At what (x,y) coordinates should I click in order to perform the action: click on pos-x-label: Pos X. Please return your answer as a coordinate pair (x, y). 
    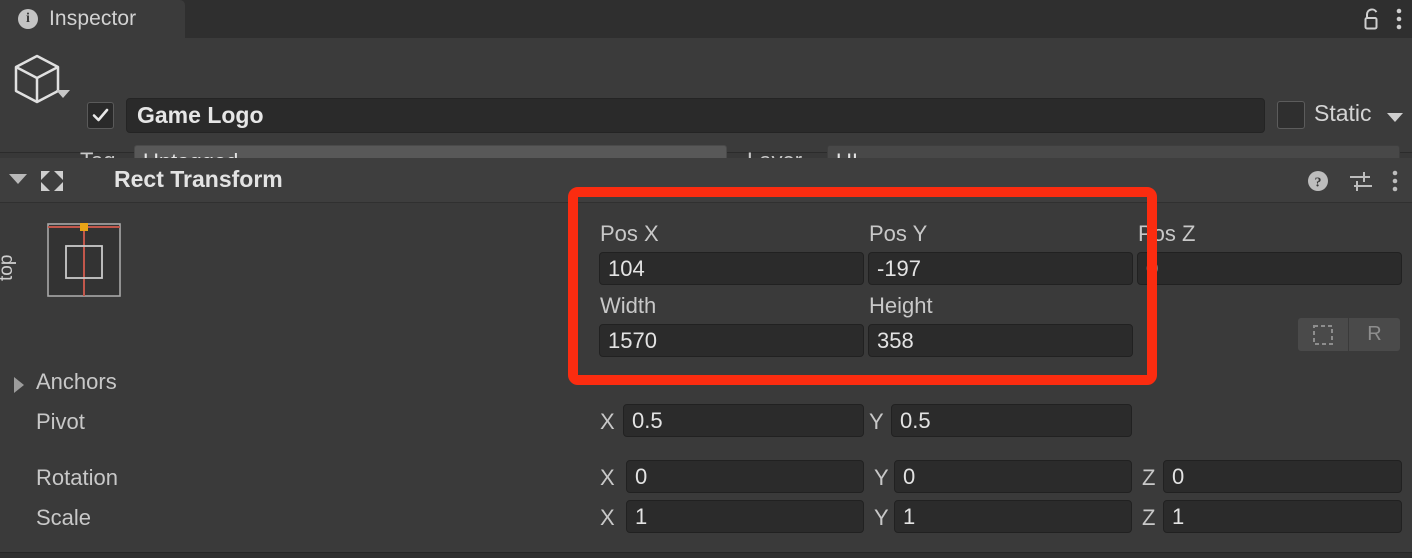
    Looking at the image, I should click on (629, 233).